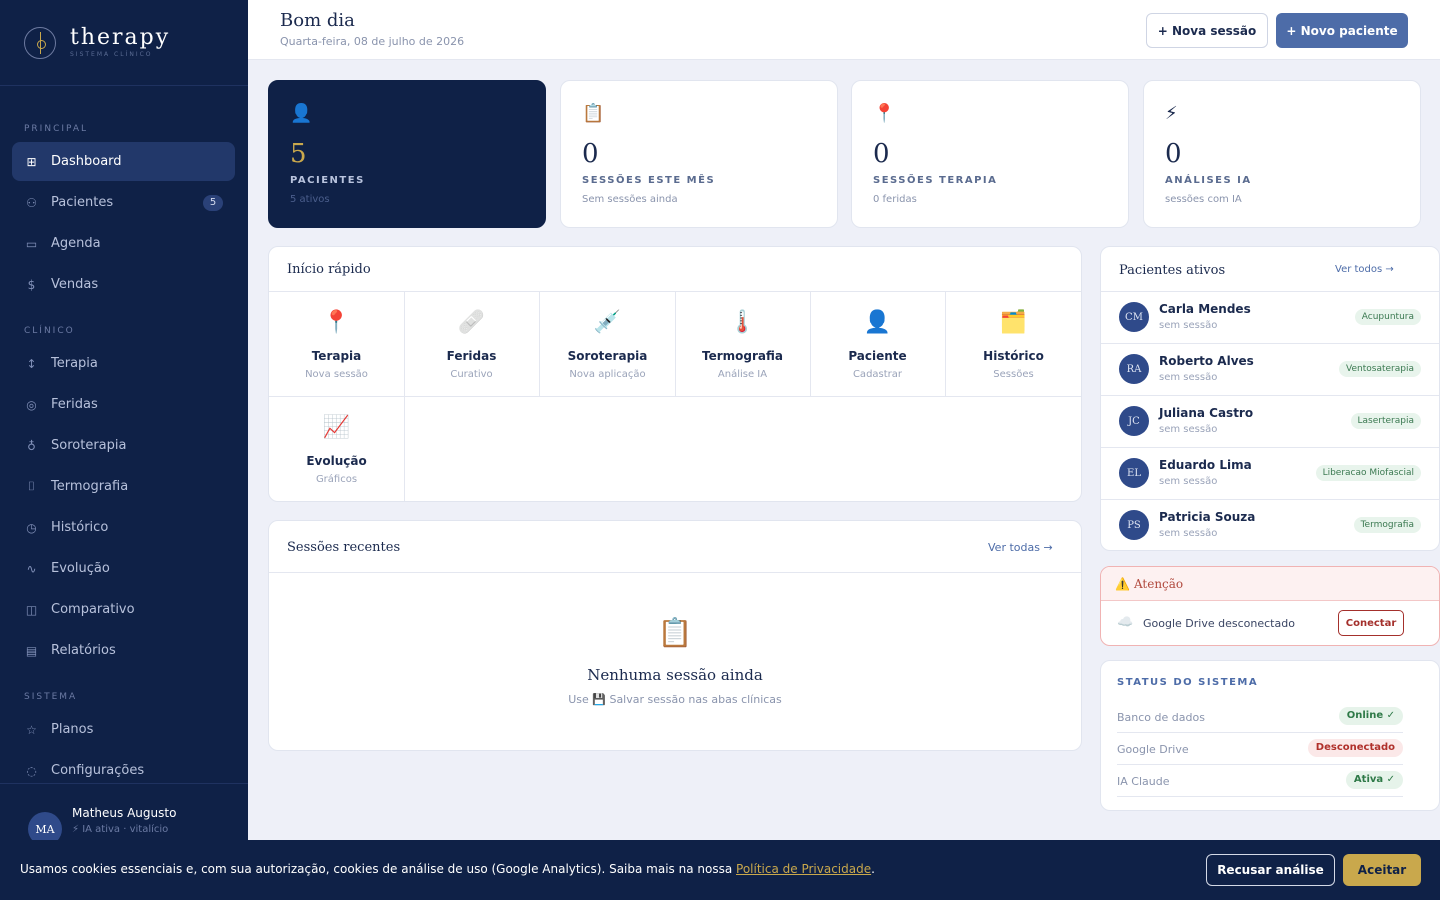  What do you see at coordinates (472, 344) in the screenshot?
I see `quick-start-feridas: 🩹 Feridas Curativo` at bounding box center [472, 344].